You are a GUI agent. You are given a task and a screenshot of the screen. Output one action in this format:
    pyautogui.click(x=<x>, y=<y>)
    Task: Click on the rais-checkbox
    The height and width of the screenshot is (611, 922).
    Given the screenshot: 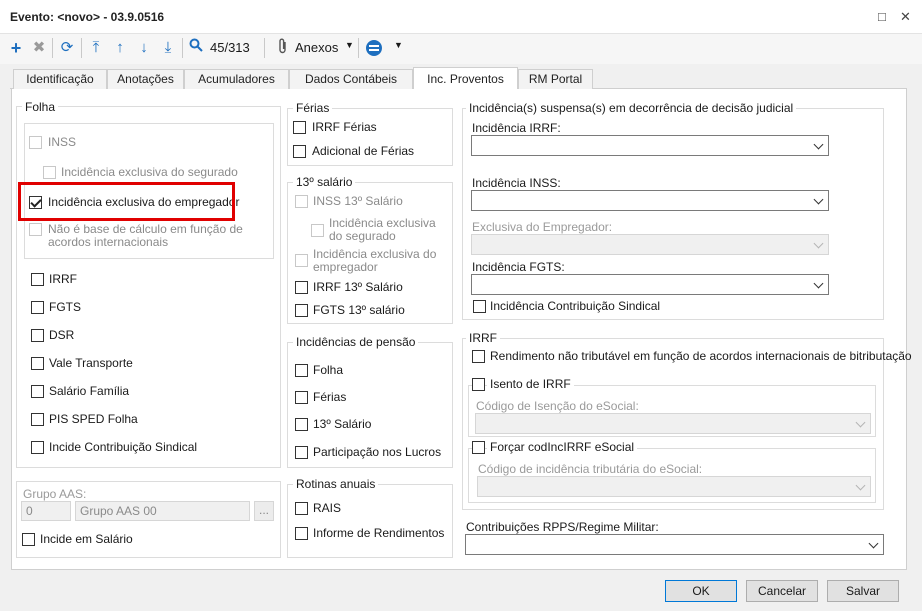 What is the action you would take?
    pyautogui.click(x=301, y=508)
    